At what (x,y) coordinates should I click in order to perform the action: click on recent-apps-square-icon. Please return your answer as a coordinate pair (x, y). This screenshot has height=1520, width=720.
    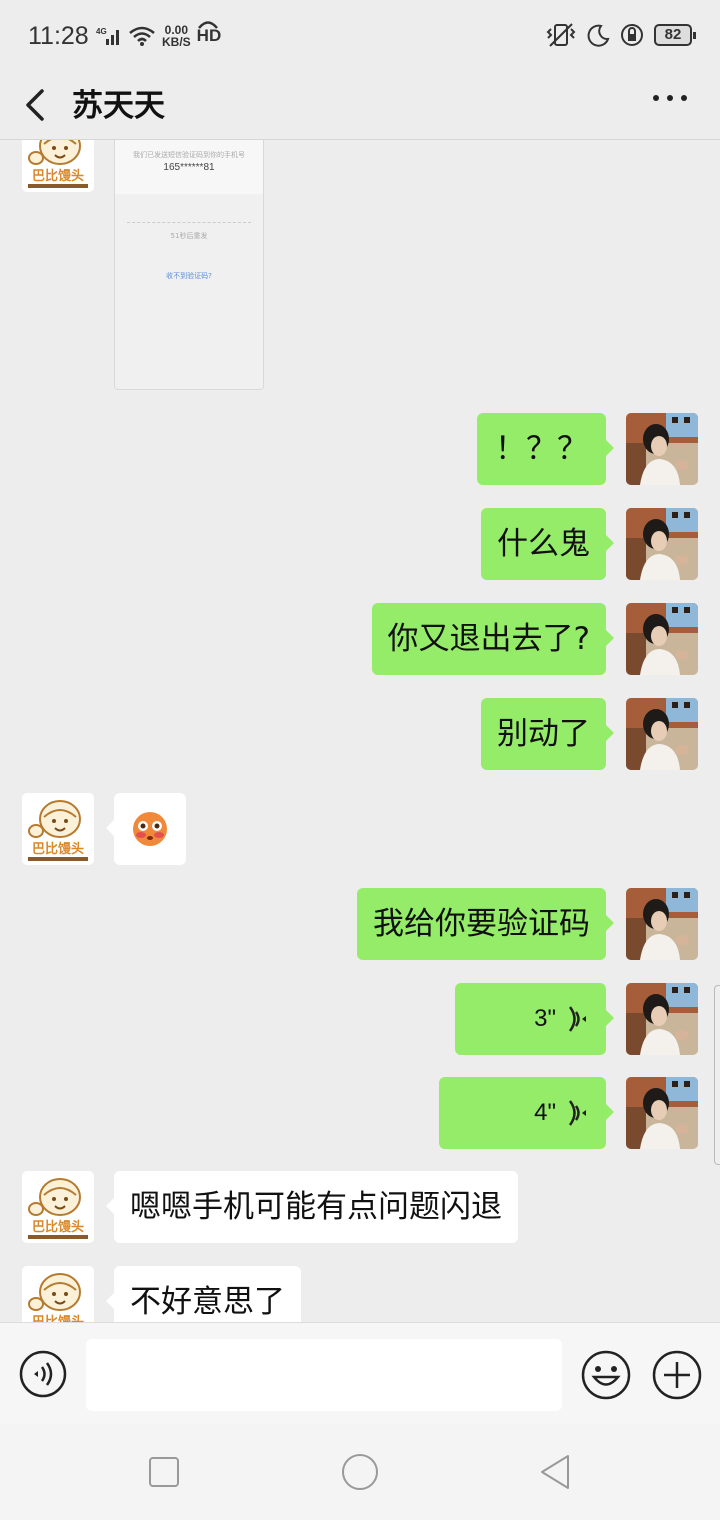
    Looking at the image, I should click on (164, 1472).